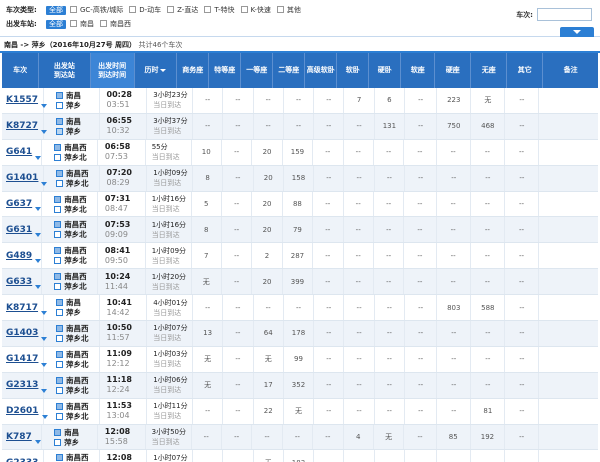 Image resolution: width=600 pixels, height=462 pixels. I want to click on header-duration-sort: 历时, so click(156, 70).